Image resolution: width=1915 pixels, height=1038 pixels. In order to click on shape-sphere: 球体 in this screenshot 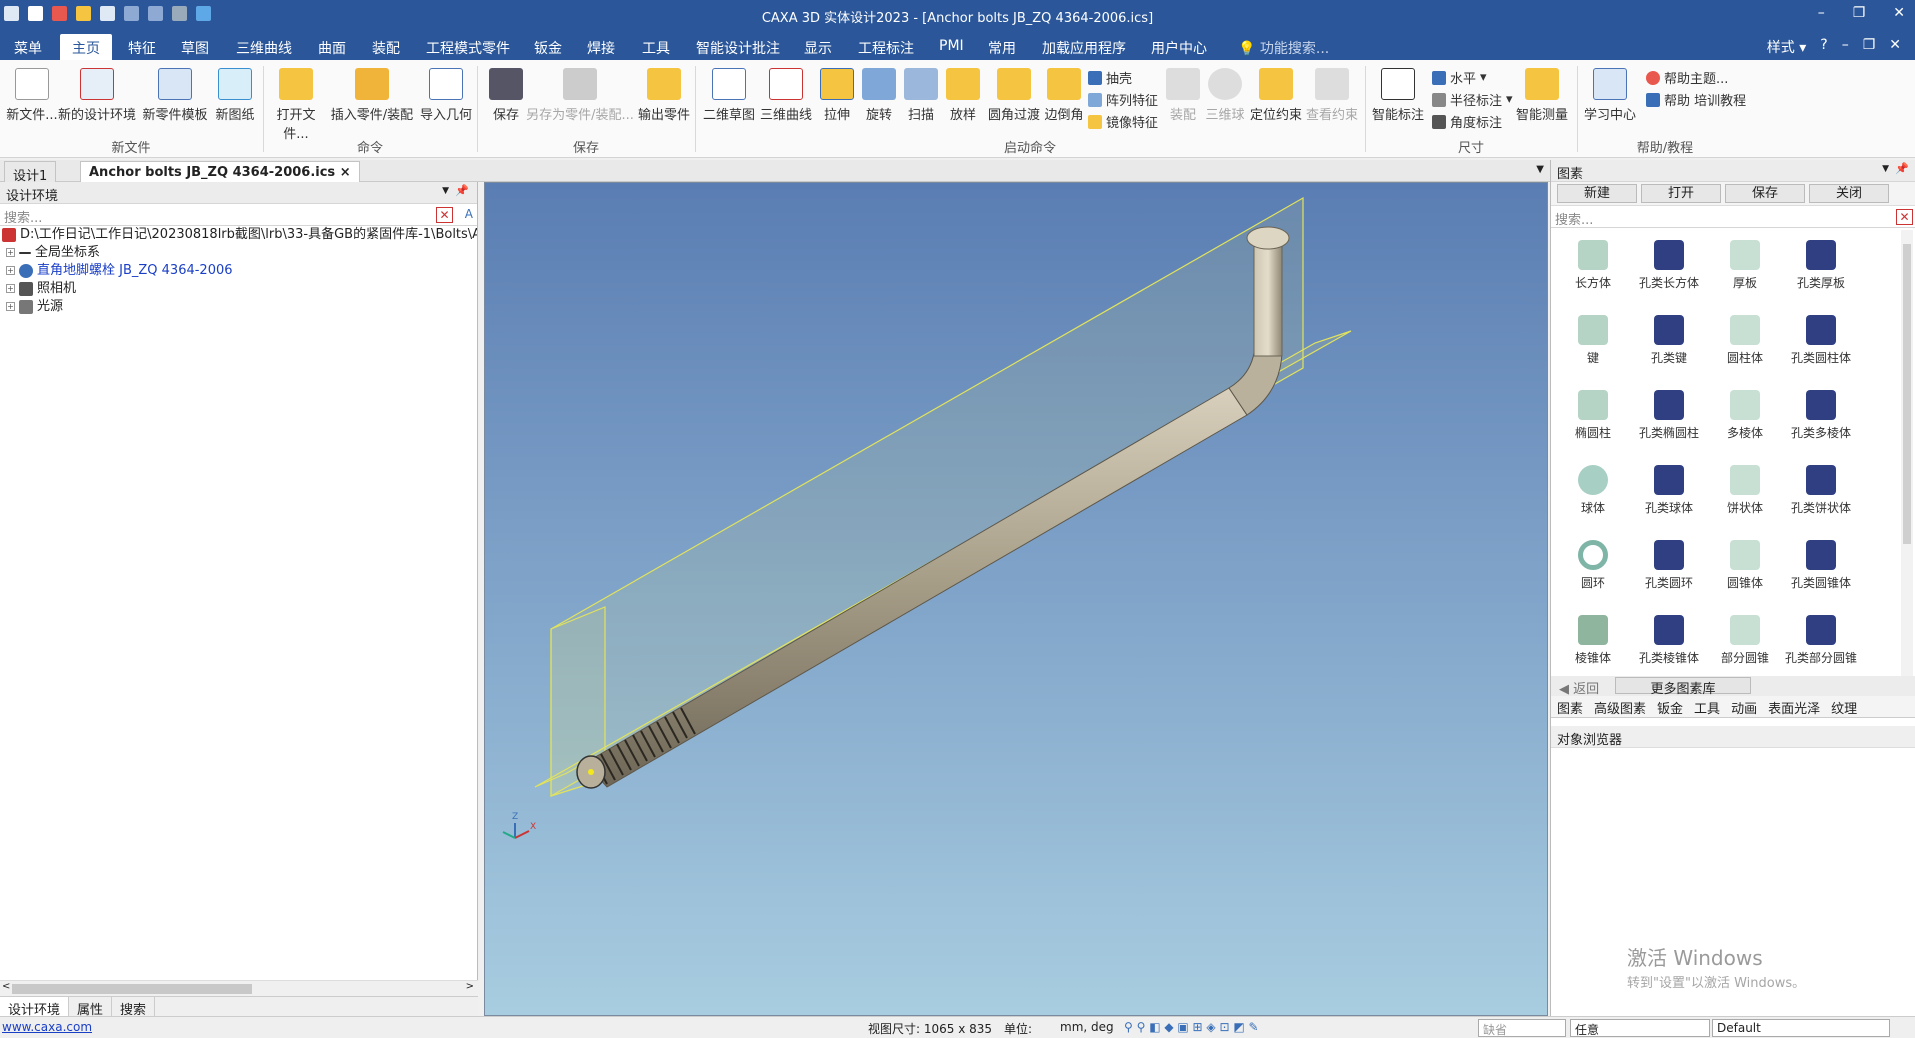, I will do `click(1593, 490)`.